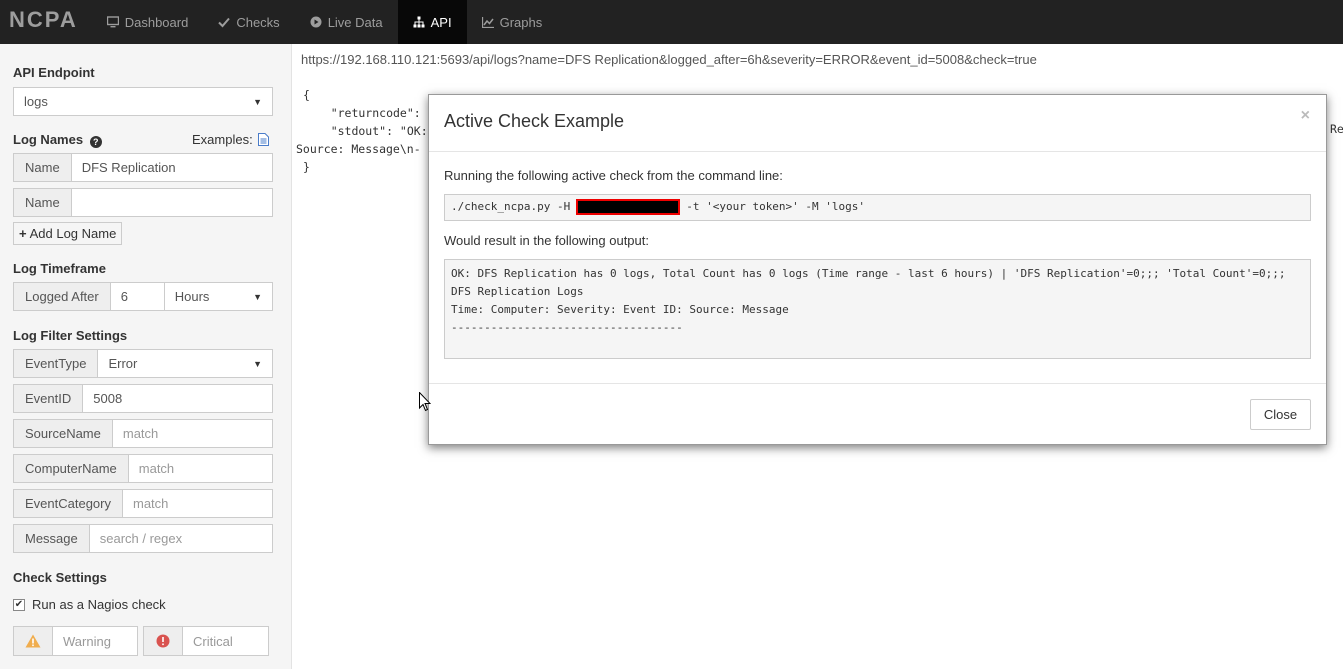  I want to click on json-source: Source: Message\n-, so click(358, 149).